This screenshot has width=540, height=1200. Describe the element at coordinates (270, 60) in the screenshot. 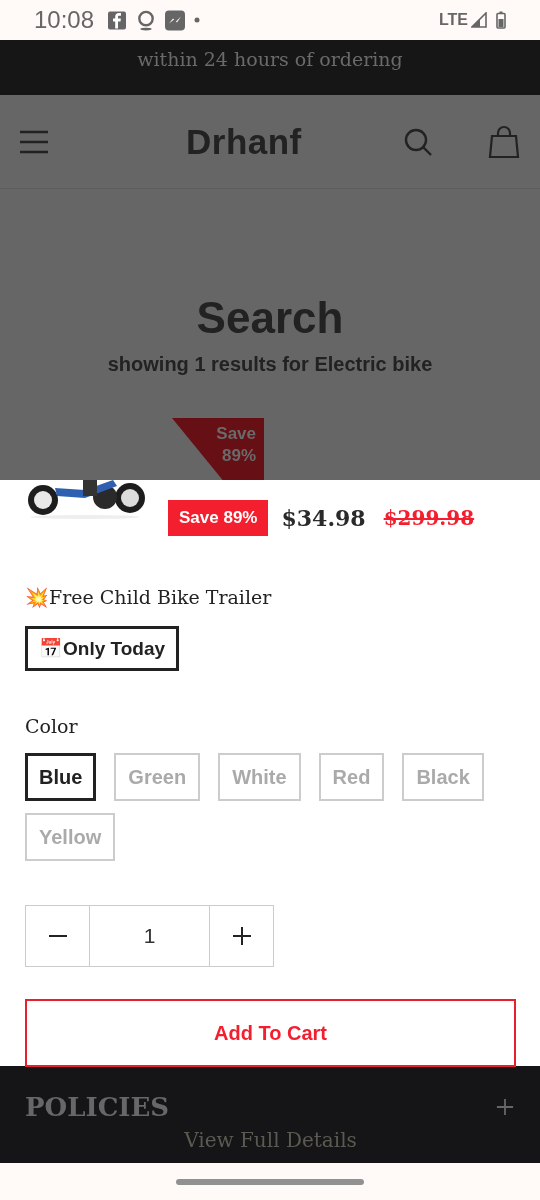

I see `announcement-text: within 24 hours of ordering` at that location.